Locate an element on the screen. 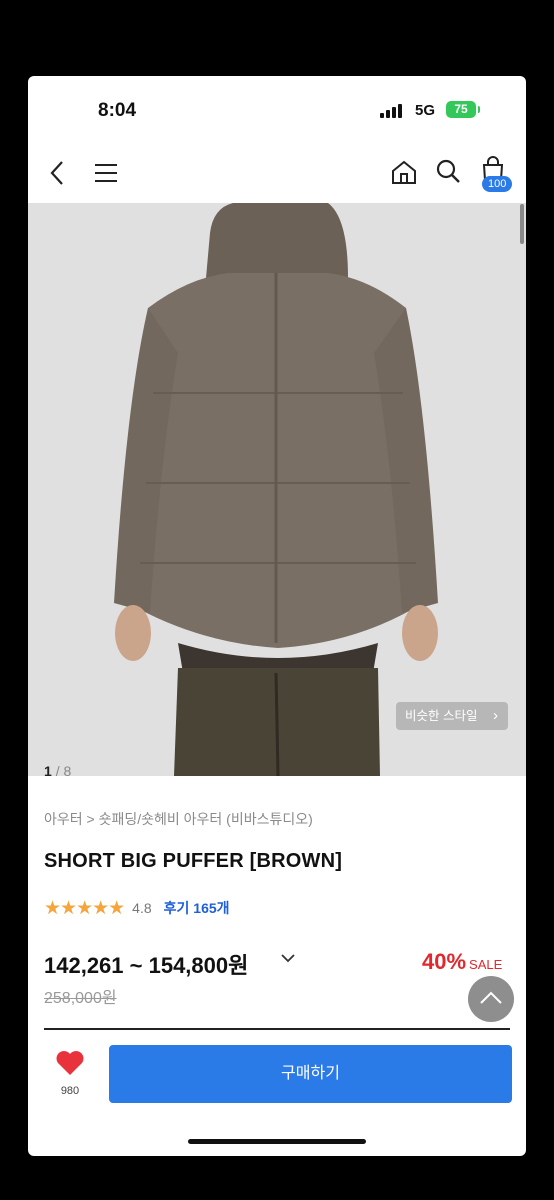 The height and width of the screenshot is (1200, 554). search-icon is located at coordinates (448, 173).